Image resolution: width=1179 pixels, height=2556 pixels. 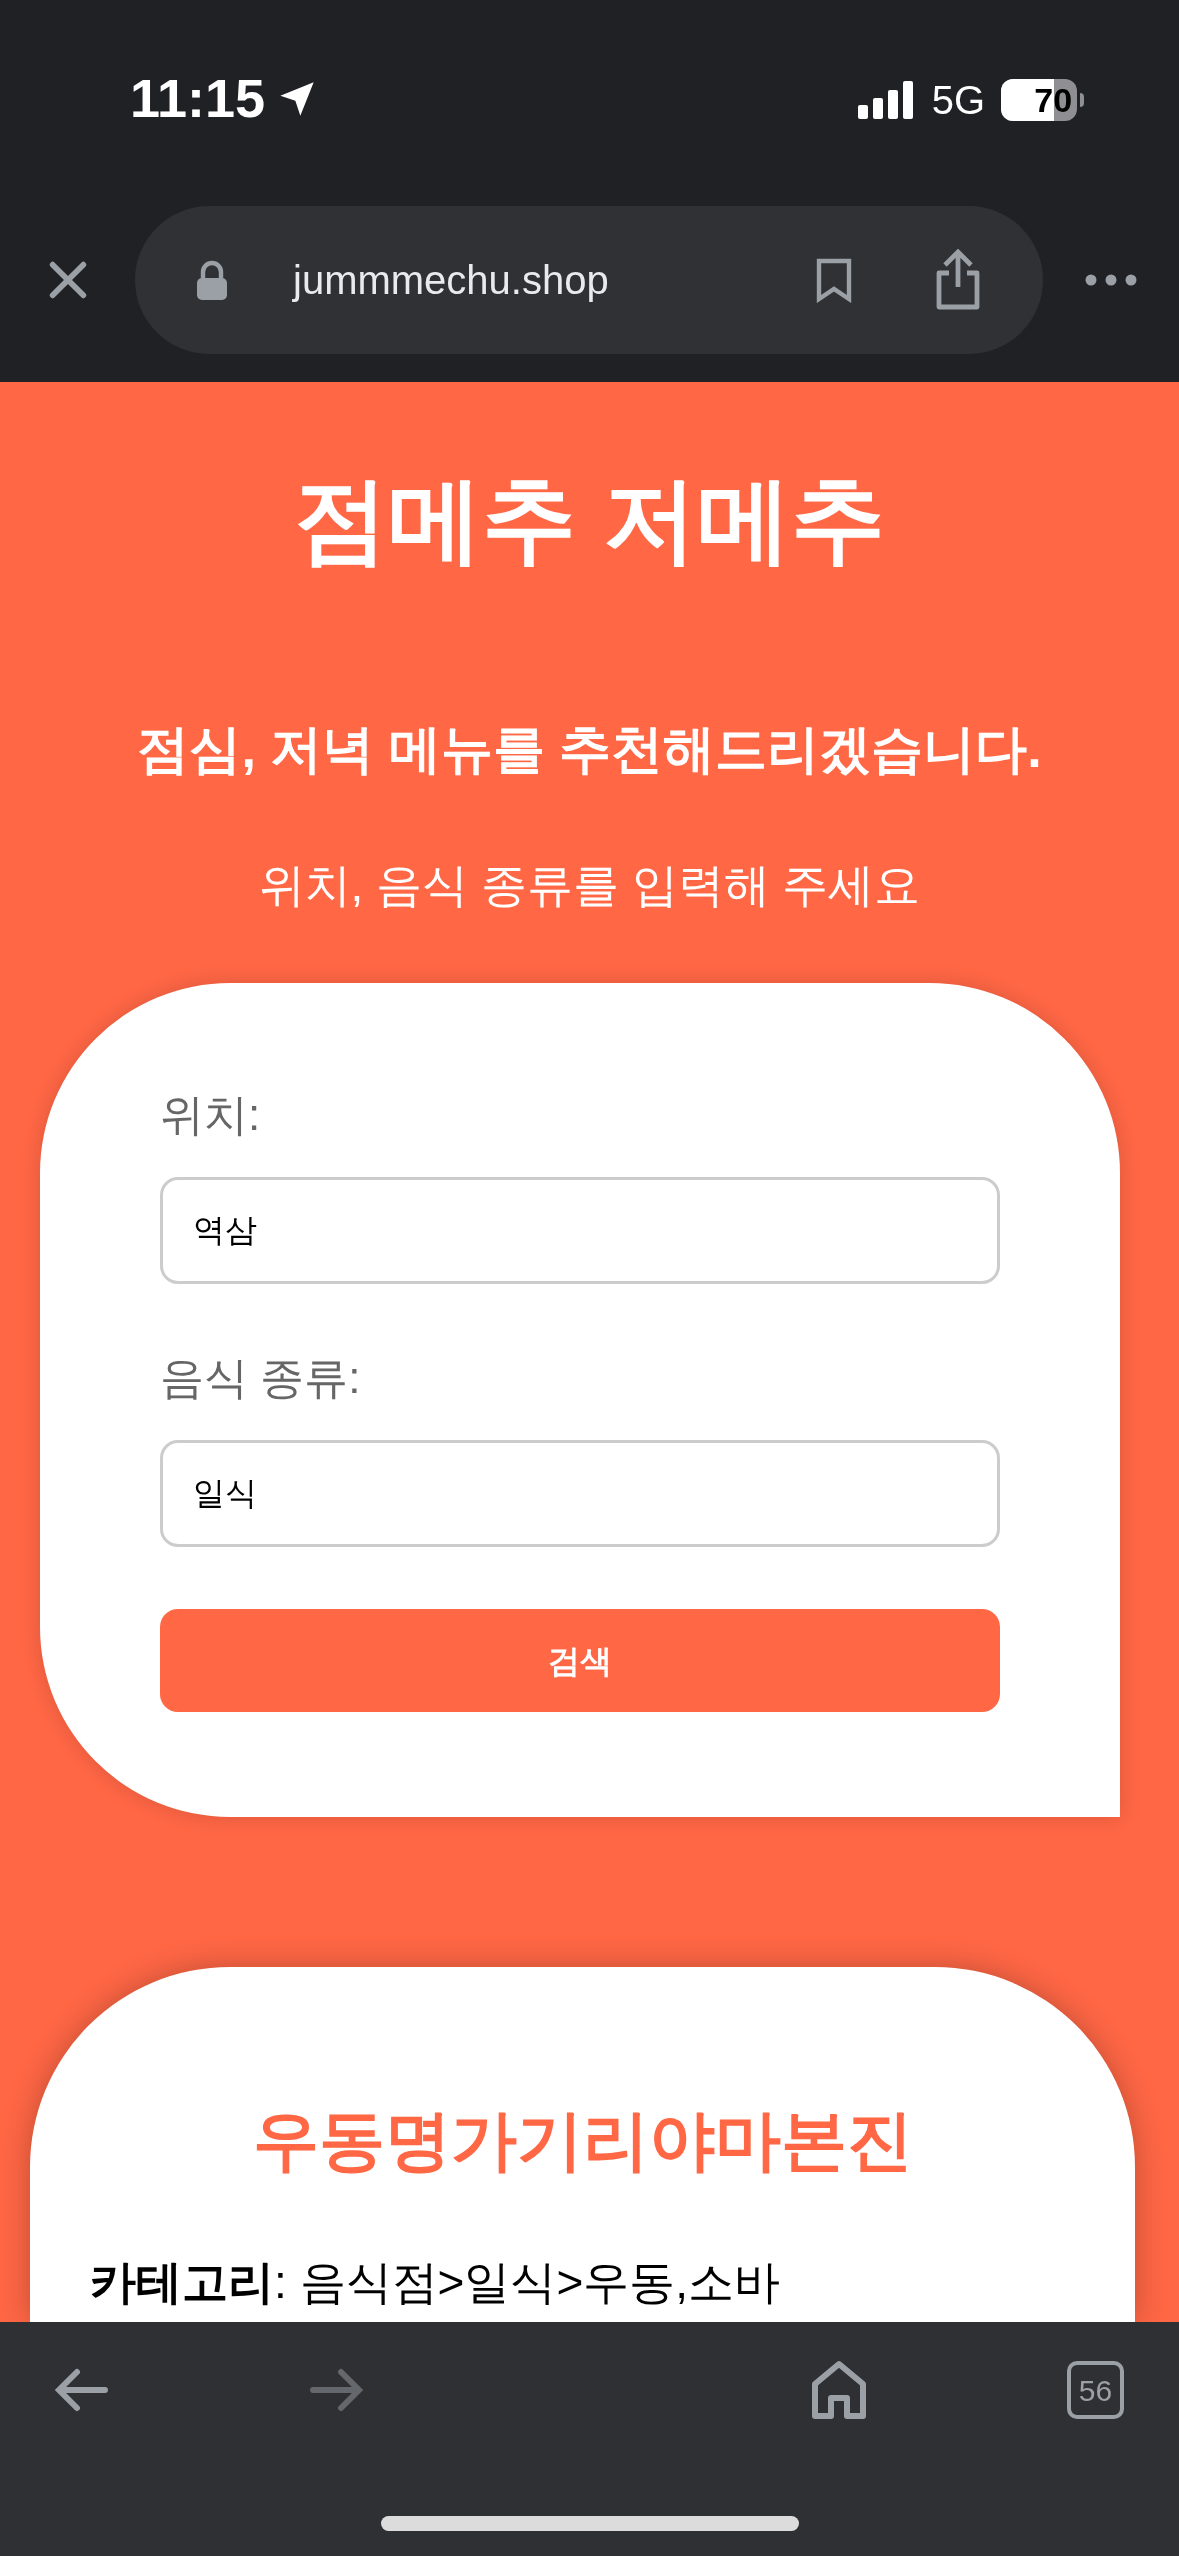 I want to click on input-field: 역삼, so click(x=580, y=1230).